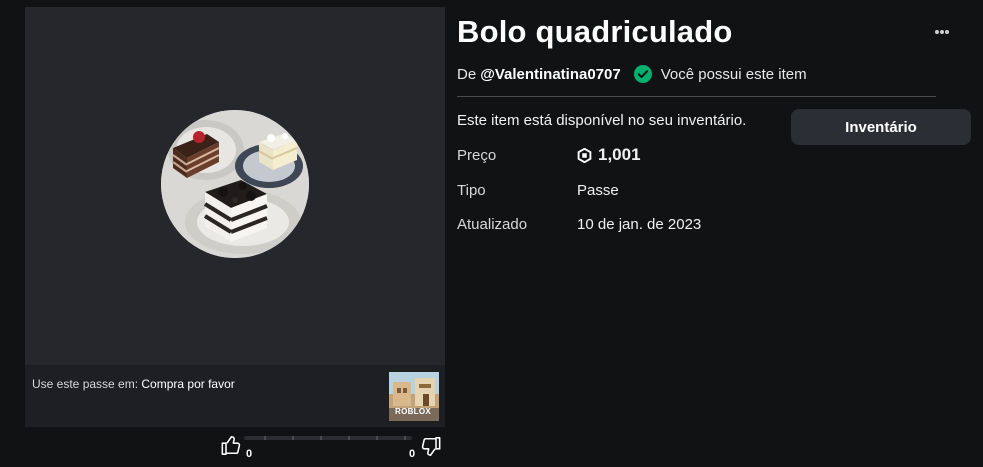 This screenshot has height=467, width=983. I want to click on experience-thumbnail: ROBLOX, so click(414, 396).